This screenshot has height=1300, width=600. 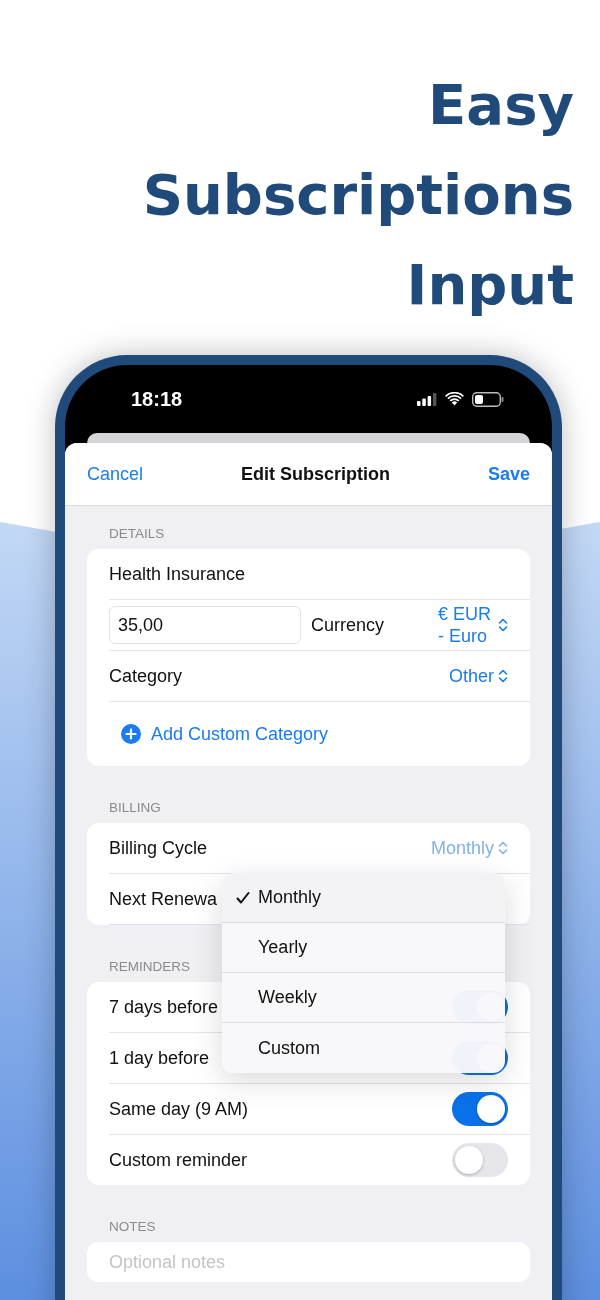 I want to click on notes-field: Optional notes, so click(x=308, y=1262).